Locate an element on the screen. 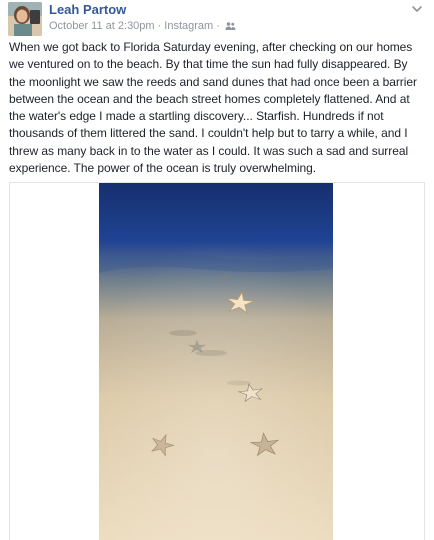 The image size is (434, 540). avatar is located at coordinates (25, 19).